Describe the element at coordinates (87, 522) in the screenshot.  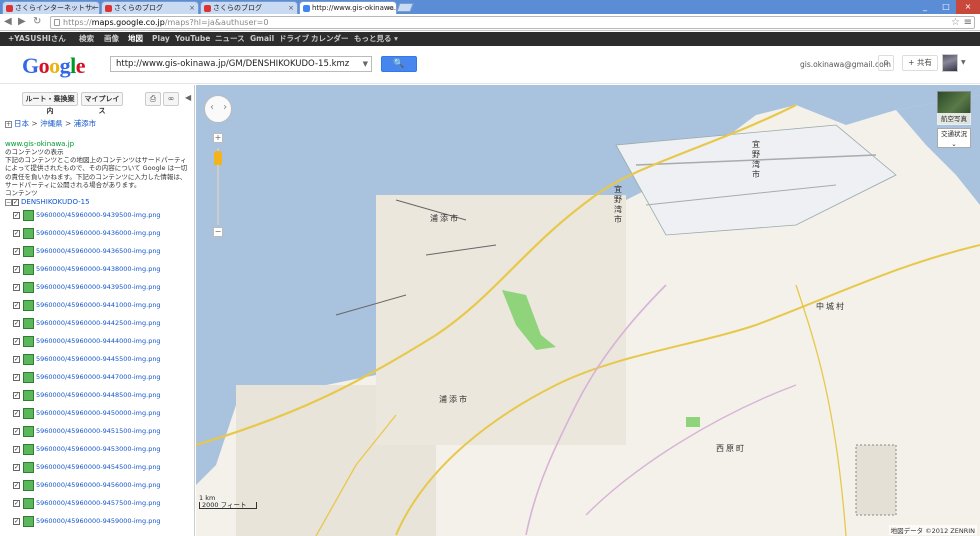
I see `layer-item: ✓ 5960000/45960000-9459000-img.png` at that location.